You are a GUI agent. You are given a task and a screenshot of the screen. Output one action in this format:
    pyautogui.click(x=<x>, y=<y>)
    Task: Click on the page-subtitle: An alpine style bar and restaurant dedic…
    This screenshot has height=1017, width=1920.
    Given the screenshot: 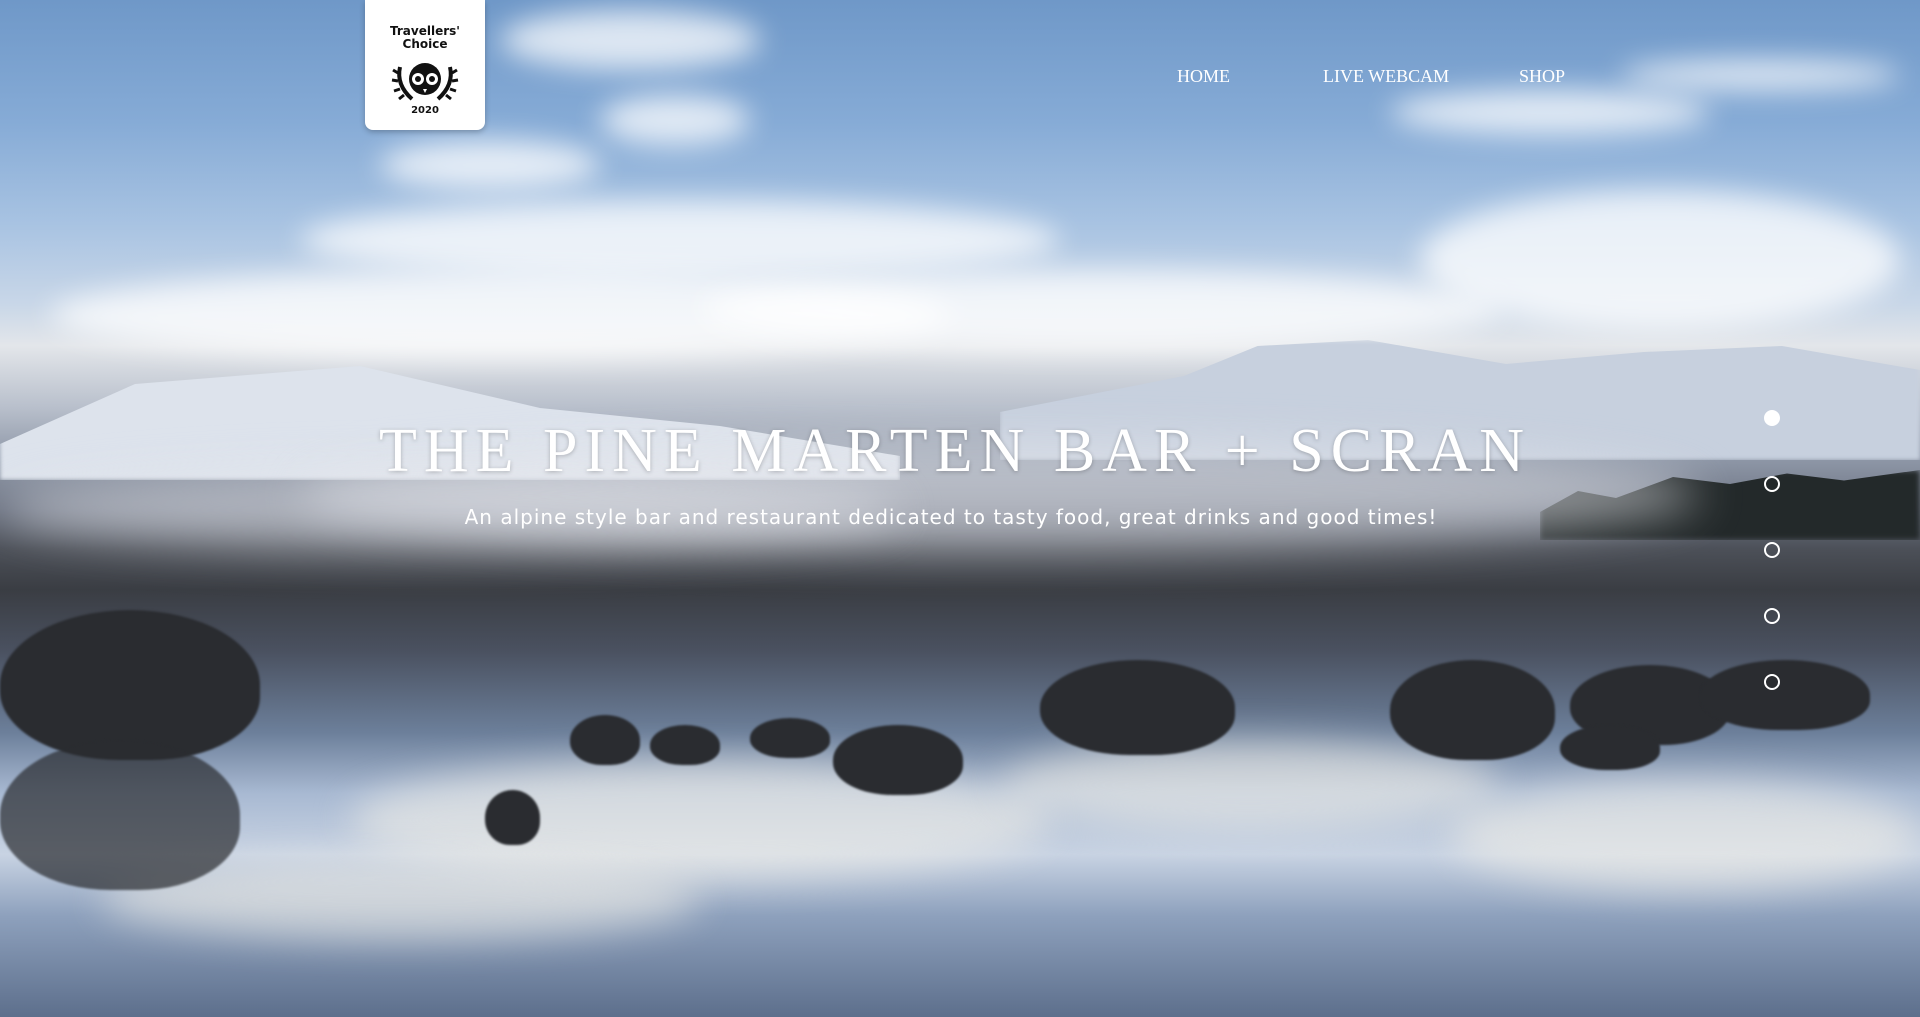 What is the action you would take?
    pyautogui.click(x=951, y=517)
    